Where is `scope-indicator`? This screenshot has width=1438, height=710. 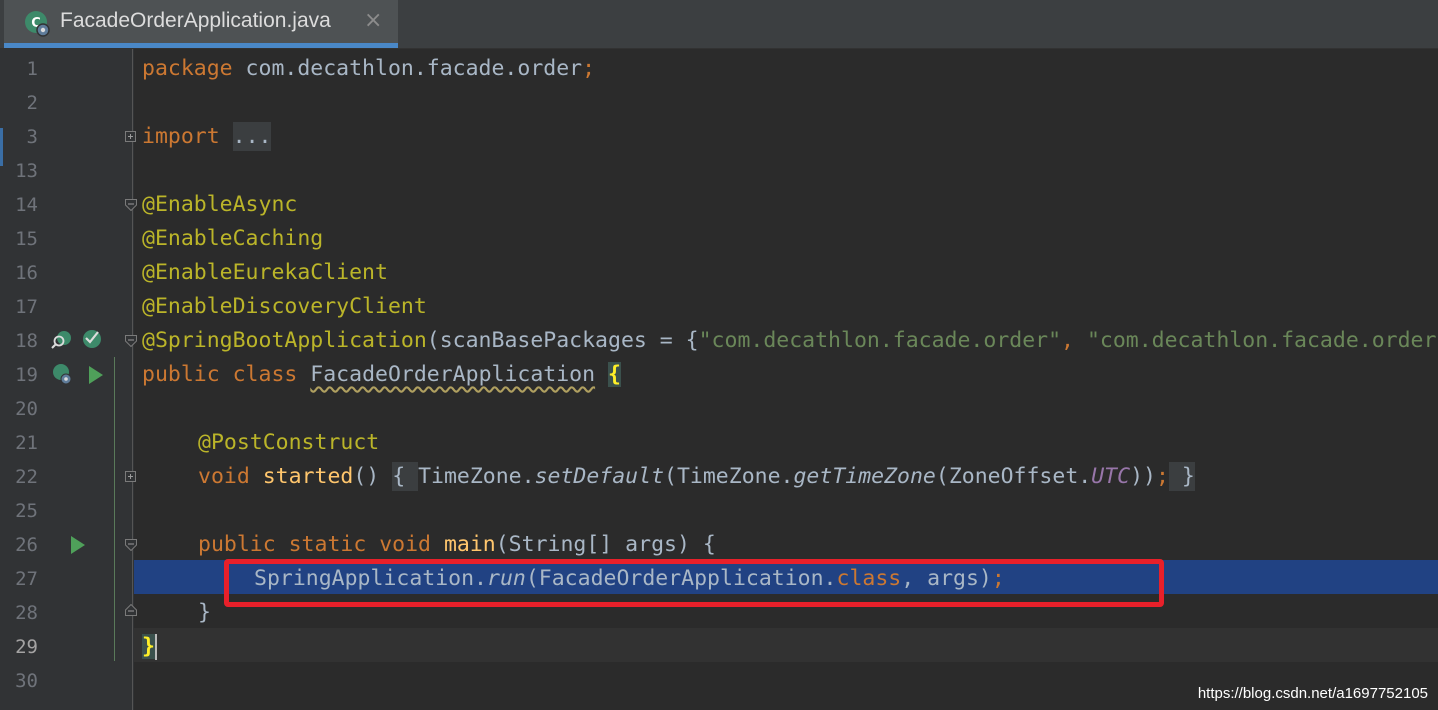 scope-indicator is located at coordinates (114, 509).